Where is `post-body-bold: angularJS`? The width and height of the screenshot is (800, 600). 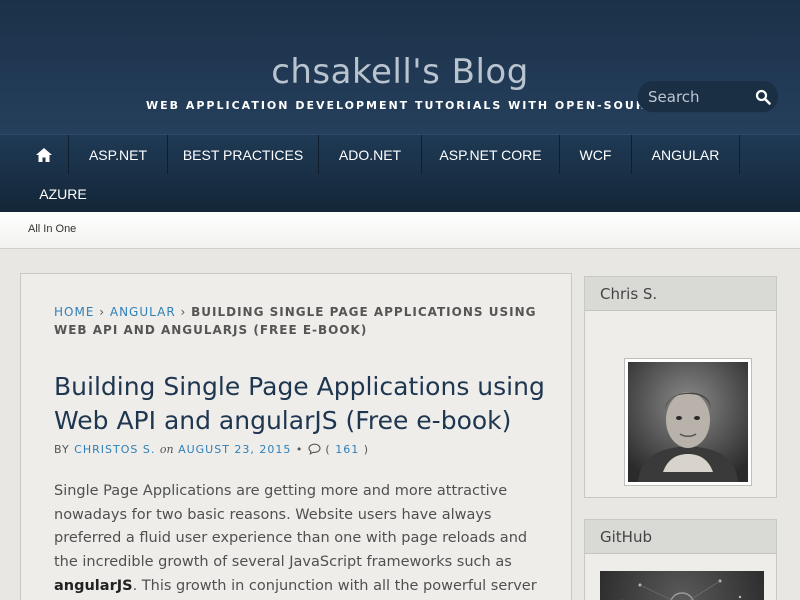 post-body-bold: angularJS is located at coordinates (93, 585).